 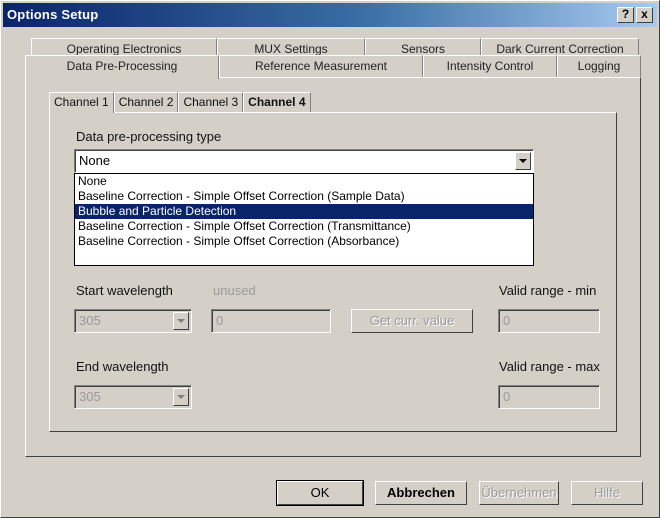 What do you see at coordinates (519, 493) in the screenshot?
I see `apply-button: Übernehmen` at bounding box center [519, 493].